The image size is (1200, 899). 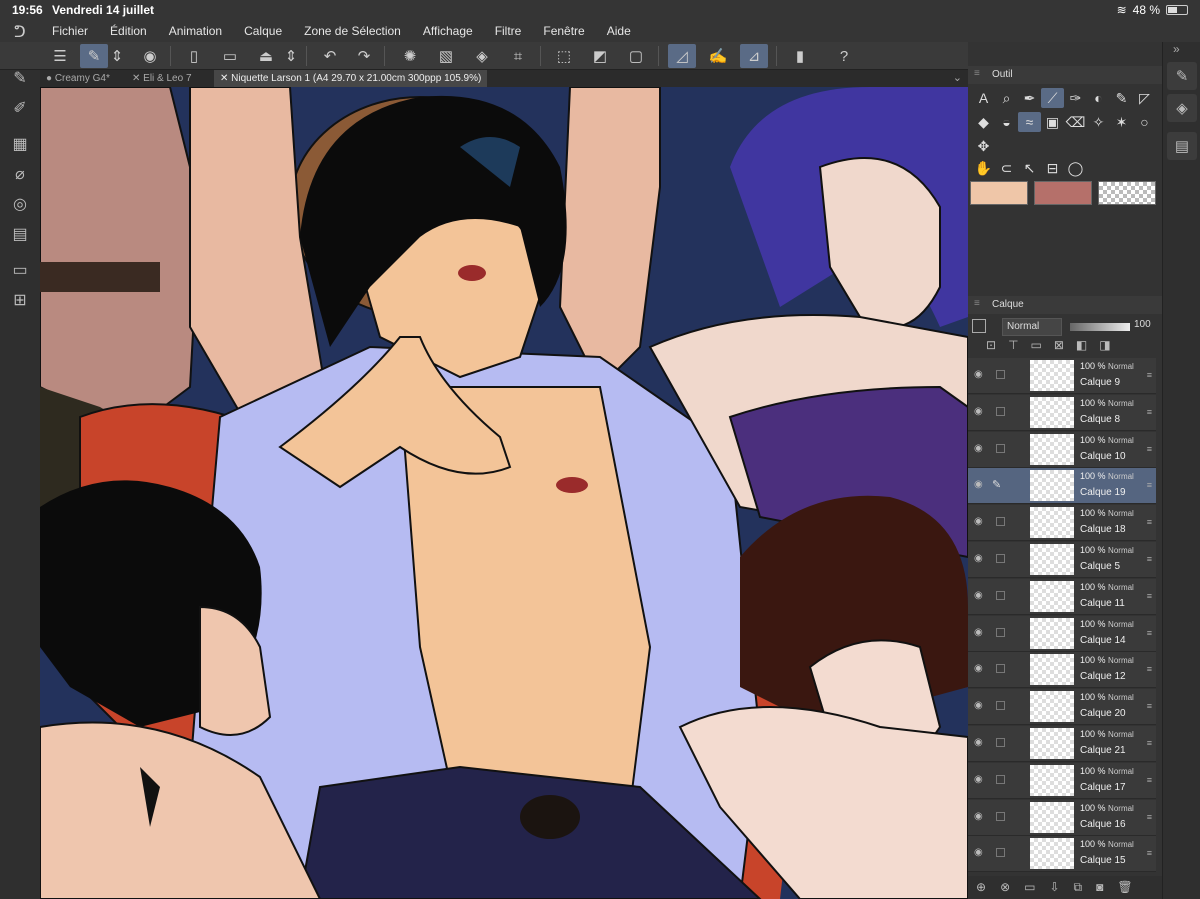 What do you see at coordinates (563, 31) in the screenshot?
I see `menu-fenetre: Fenêtre` at bounding box center [563, 31].